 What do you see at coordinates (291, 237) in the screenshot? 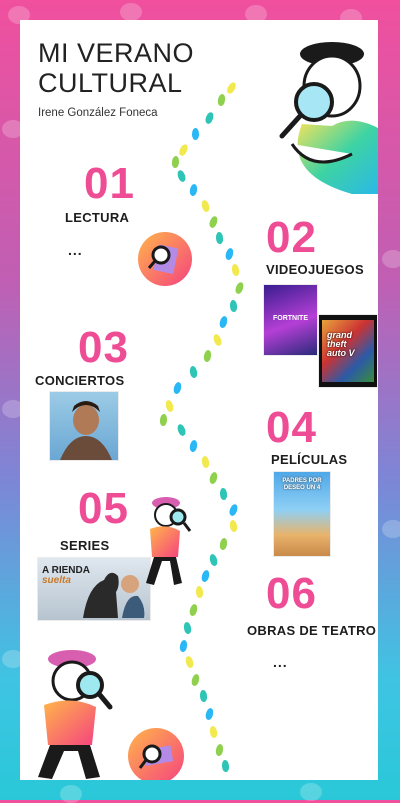
I see `section-number-02: 02` at bounding box center [291, 237].